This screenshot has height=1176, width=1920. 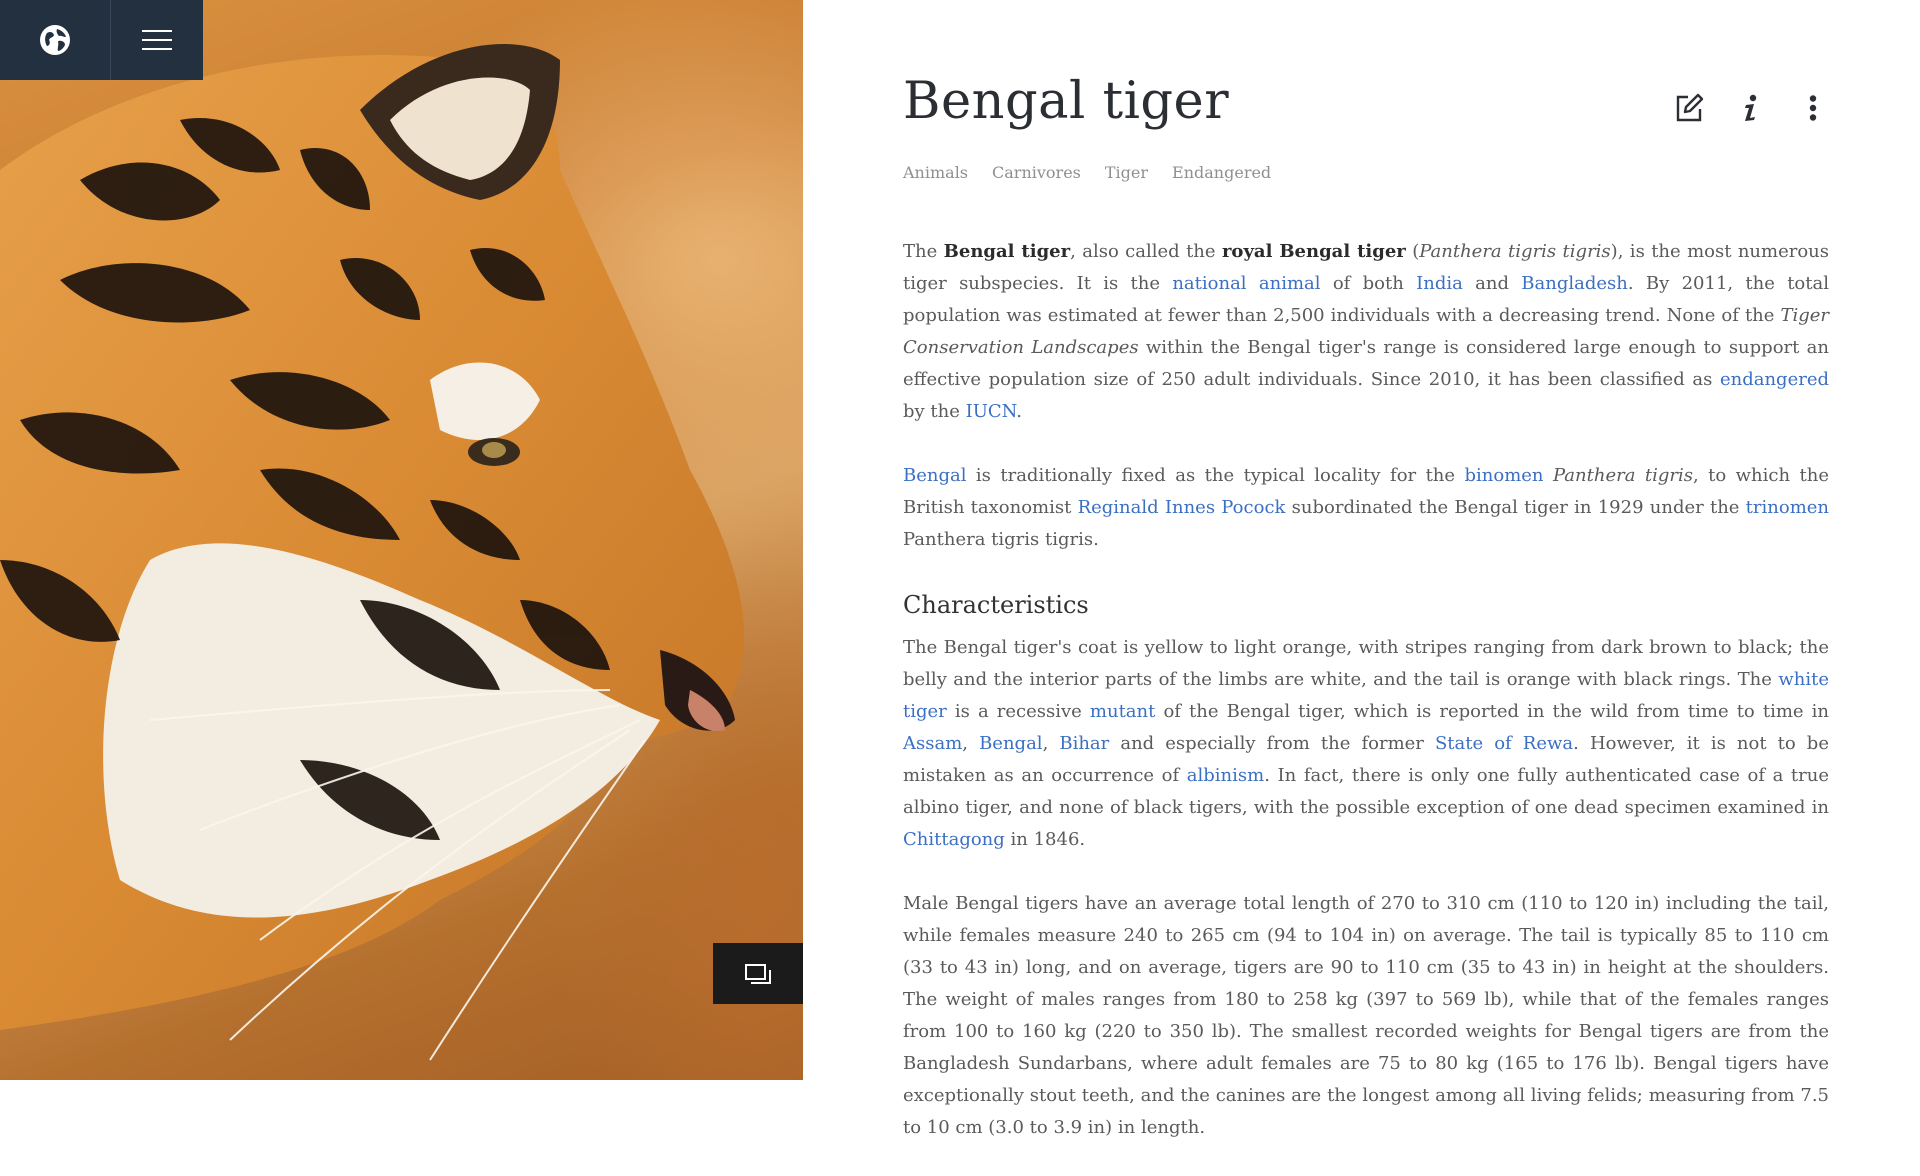 I want to click on globe-button, so click(x=55, y=40).